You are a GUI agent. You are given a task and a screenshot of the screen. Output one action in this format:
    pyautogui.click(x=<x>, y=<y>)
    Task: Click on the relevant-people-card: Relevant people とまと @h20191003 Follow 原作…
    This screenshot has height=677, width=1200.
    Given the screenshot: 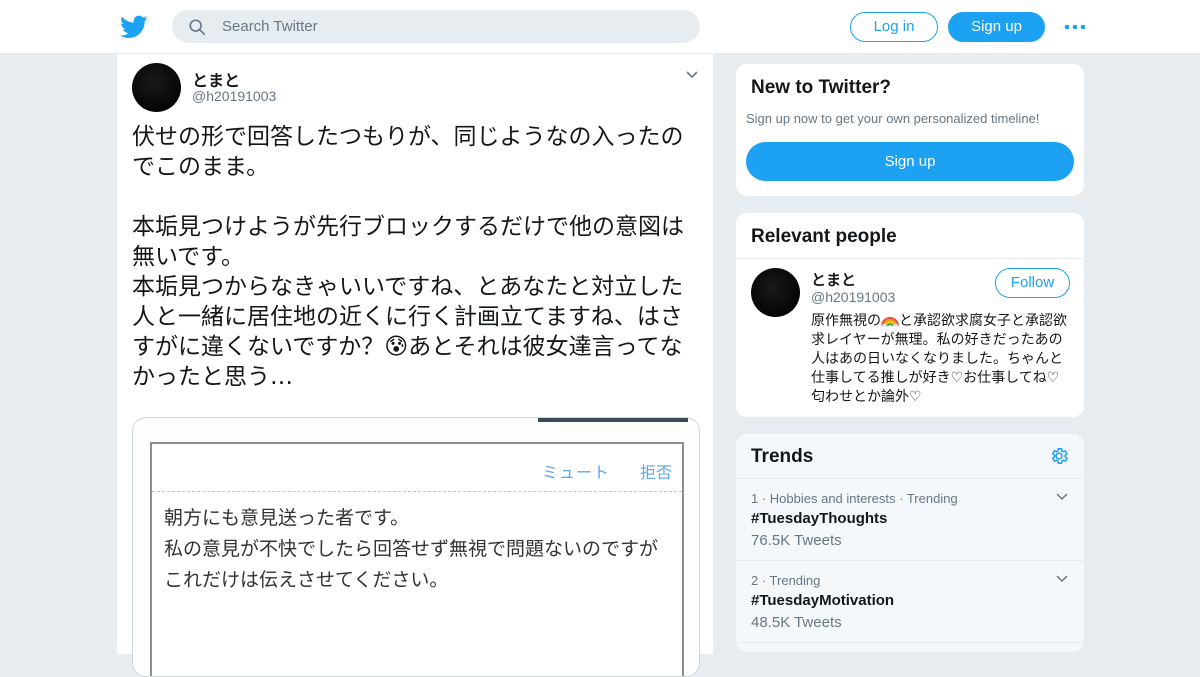 What is the action you would take?
    pyautogui.click(x=910, y=315)
    